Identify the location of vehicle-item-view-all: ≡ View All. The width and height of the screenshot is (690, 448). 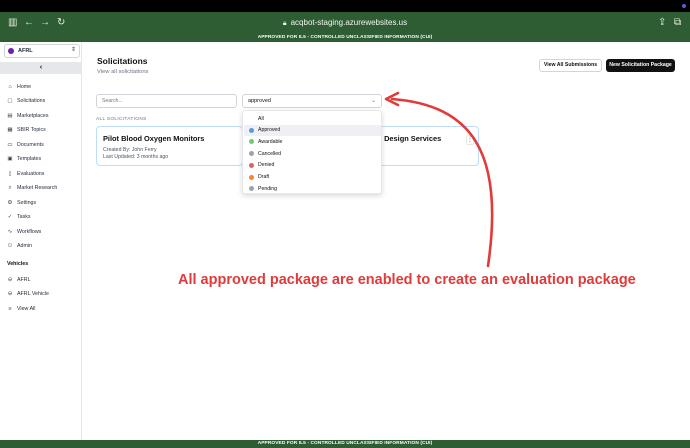
(21, 309).